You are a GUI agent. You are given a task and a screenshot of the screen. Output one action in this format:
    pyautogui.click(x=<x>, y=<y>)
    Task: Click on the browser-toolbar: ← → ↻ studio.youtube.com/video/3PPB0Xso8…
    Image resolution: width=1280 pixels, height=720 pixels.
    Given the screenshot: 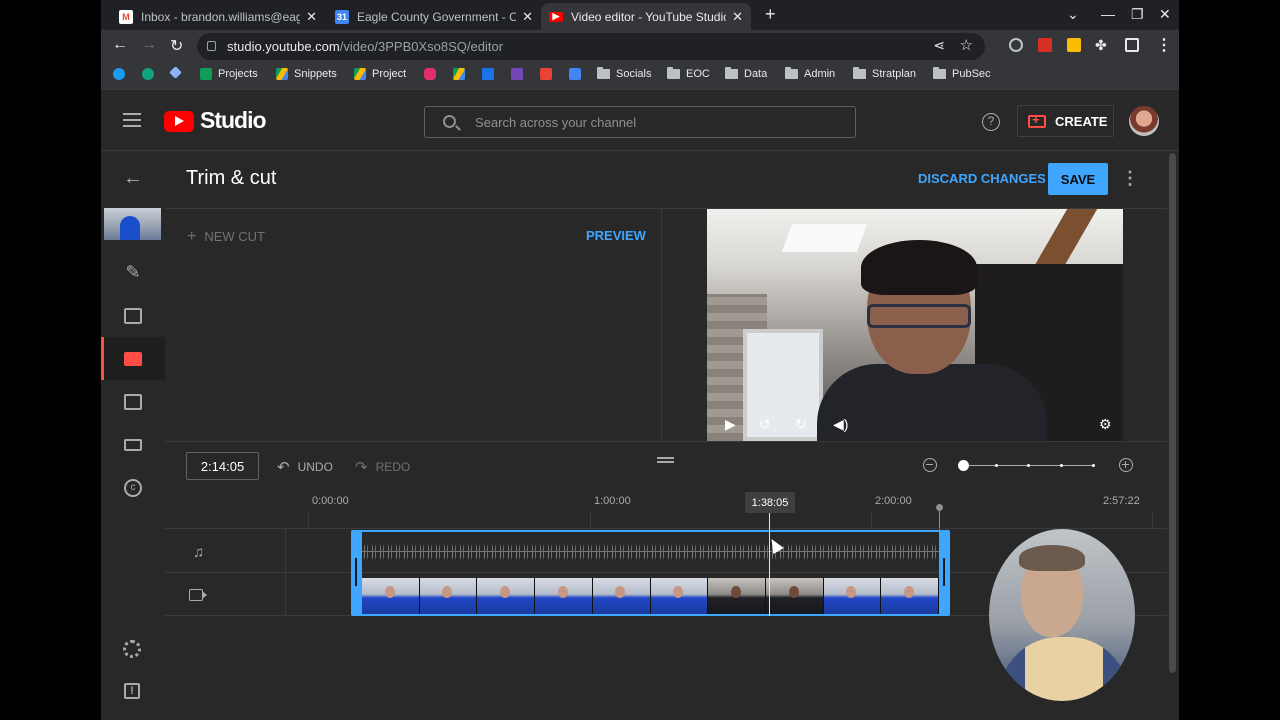 What is the action you would take?
    pyautogui.click(x=640, y=46)
    